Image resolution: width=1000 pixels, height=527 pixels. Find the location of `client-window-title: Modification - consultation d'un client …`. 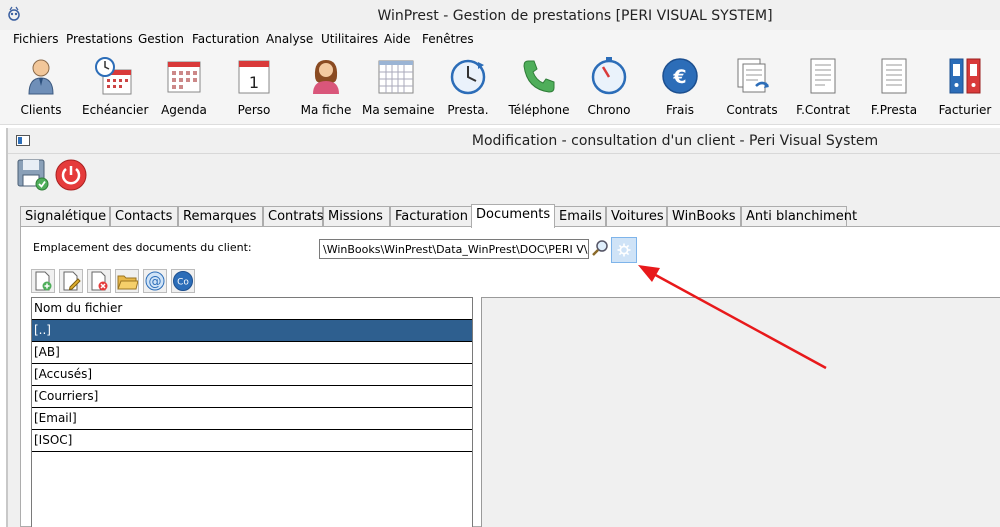

client-window-title: Modification - consultation d'un client … is located at coordinates (675, 141).